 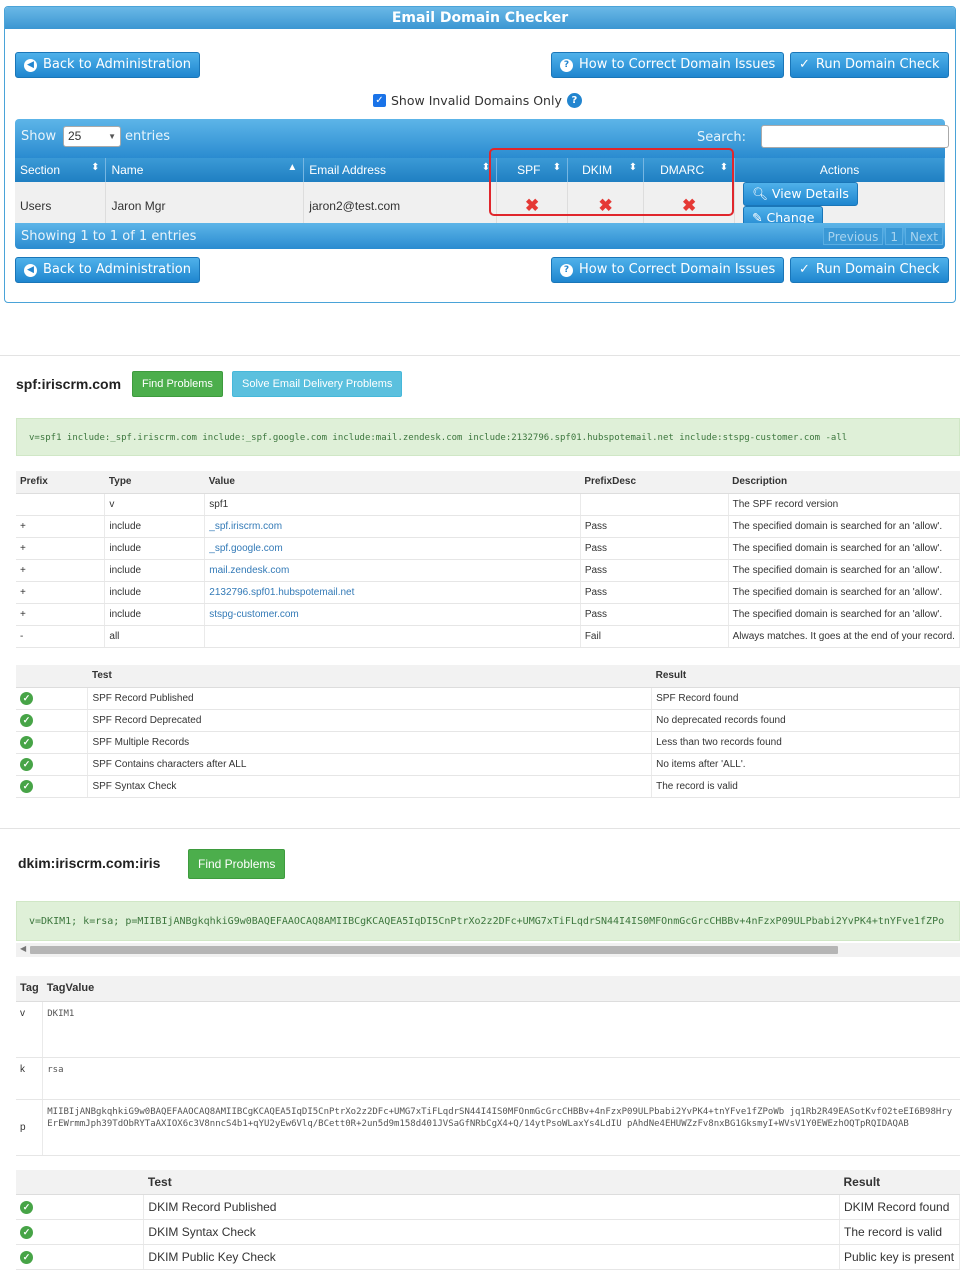 I want to click on col-name: Name ▲, so click(x=205, y=170).